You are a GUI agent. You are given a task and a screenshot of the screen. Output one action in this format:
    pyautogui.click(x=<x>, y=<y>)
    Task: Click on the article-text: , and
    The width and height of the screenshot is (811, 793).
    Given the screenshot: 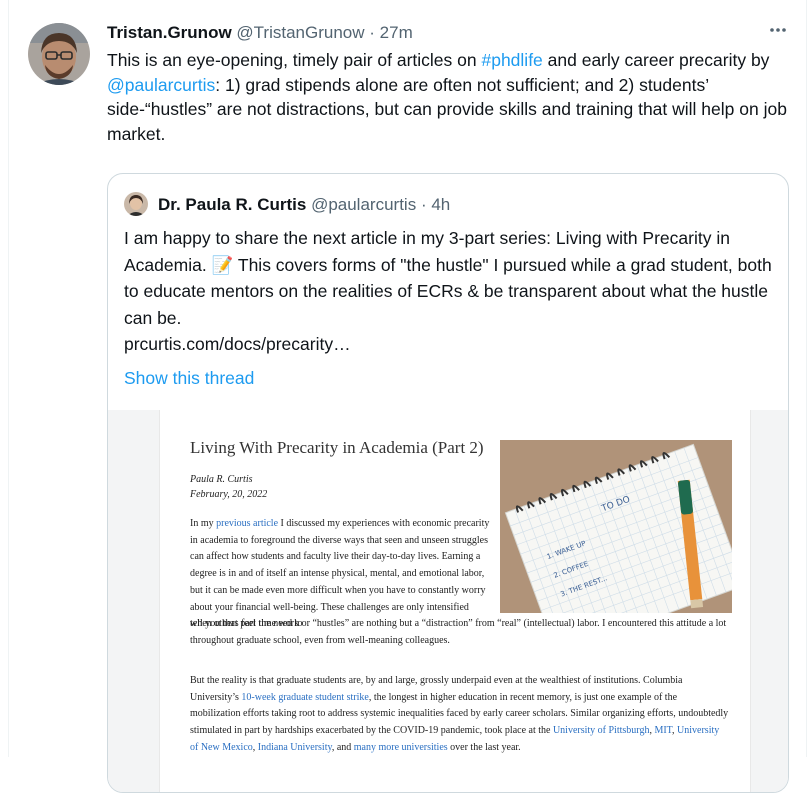 What is the action you would take?
    pyautogui.click(x=342, y=747)
    